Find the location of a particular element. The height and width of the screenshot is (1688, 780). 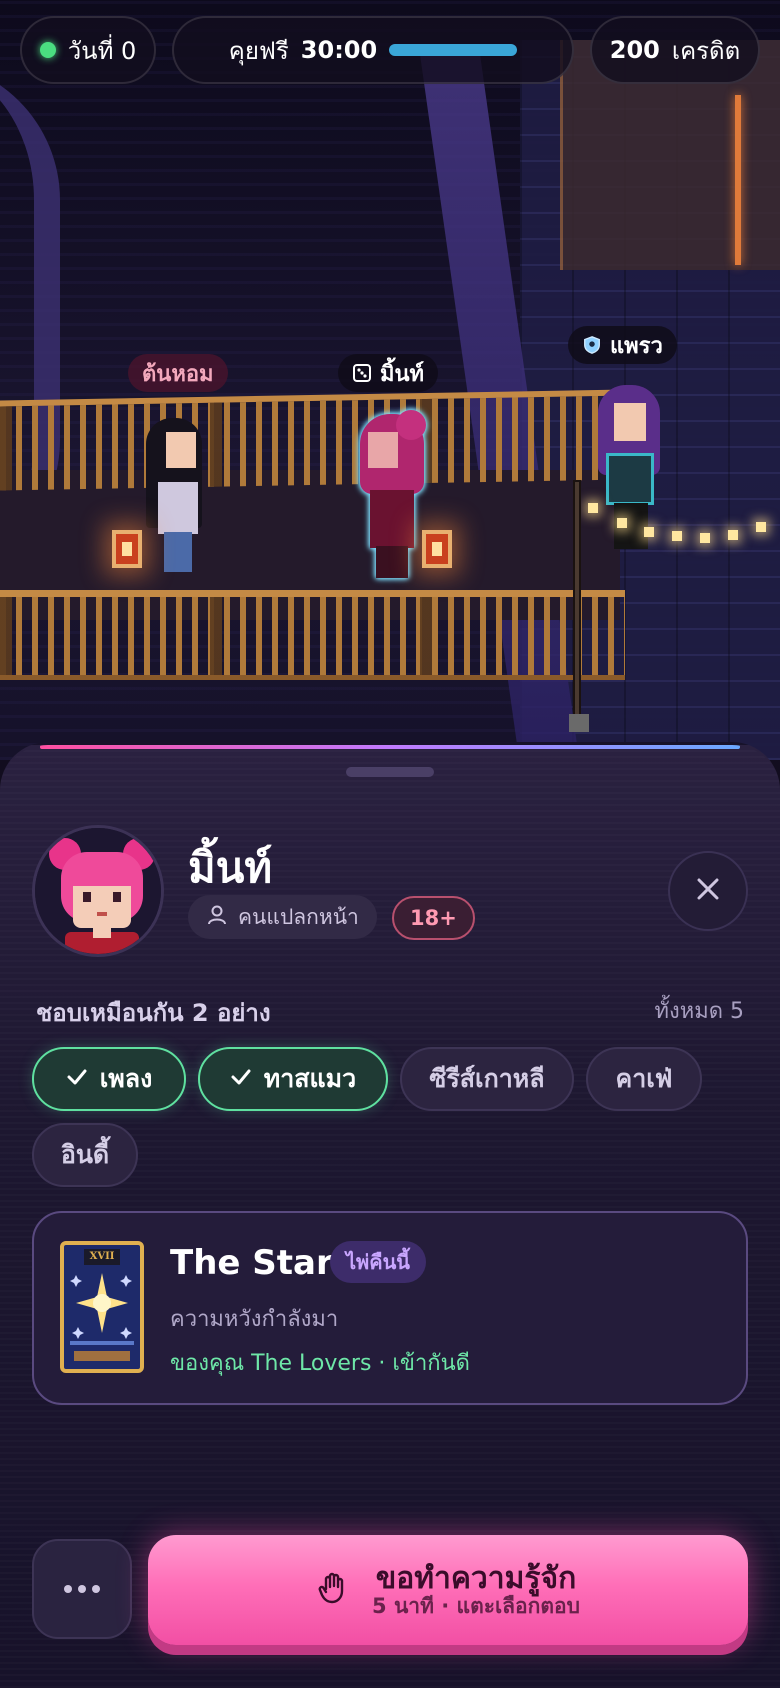

interest-chip-cafe: คาเฟ่ is located at coordinates (644, 1079).